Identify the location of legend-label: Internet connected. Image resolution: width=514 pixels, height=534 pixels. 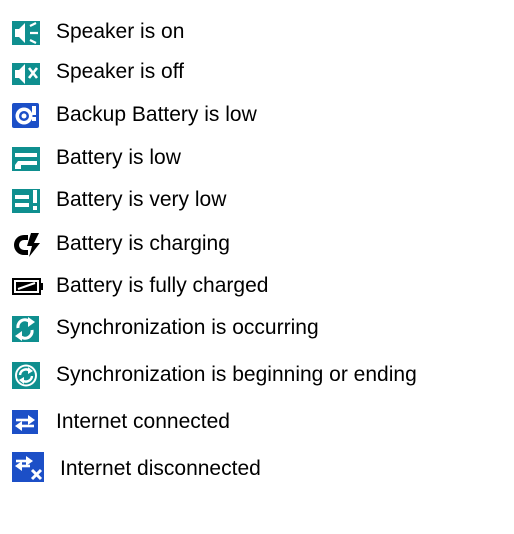
(143, 421).